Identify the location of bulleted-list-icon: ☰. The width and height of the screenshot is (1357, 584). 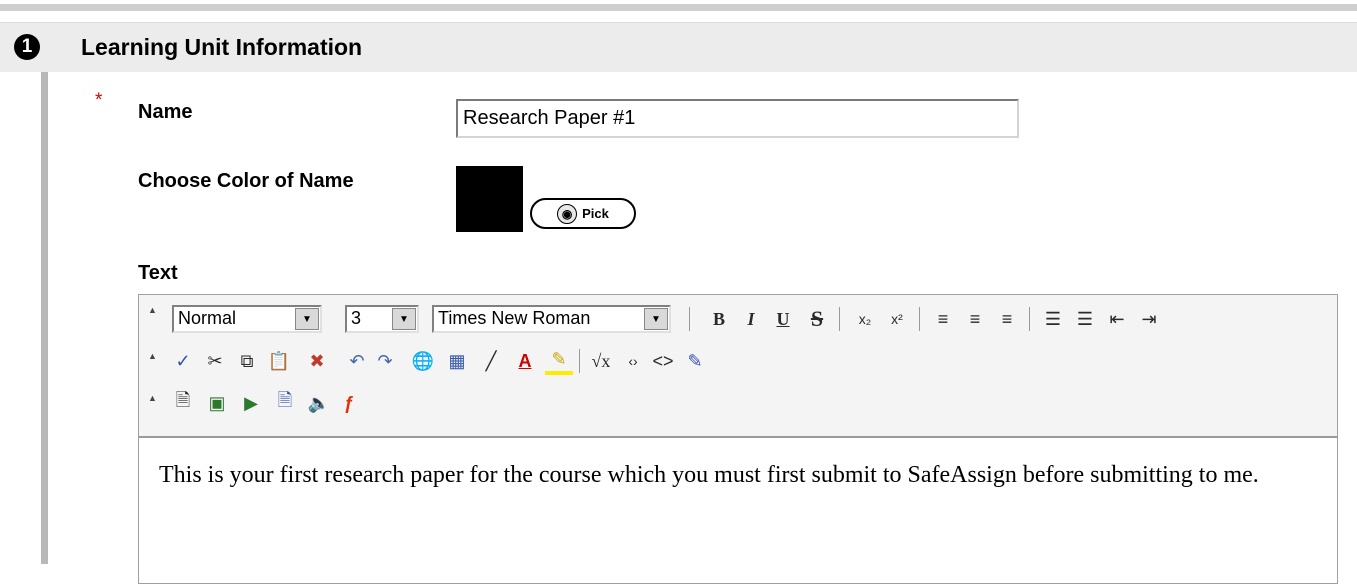
(1085, 319).